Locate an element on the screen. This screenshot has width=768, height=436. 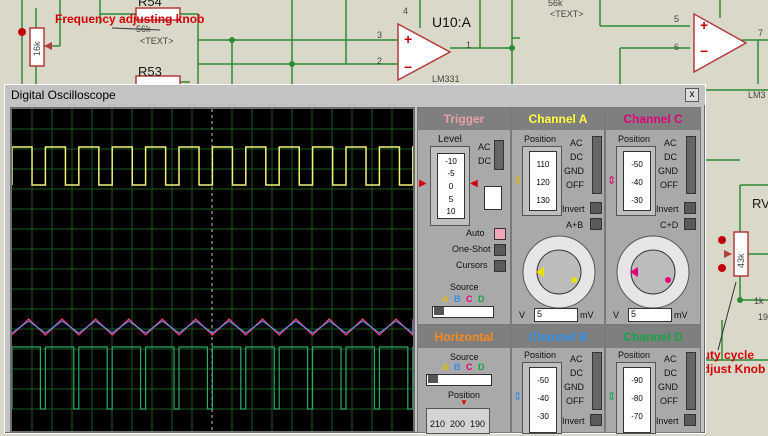
channel-c-combine-button is located at coordinates (690, 224).